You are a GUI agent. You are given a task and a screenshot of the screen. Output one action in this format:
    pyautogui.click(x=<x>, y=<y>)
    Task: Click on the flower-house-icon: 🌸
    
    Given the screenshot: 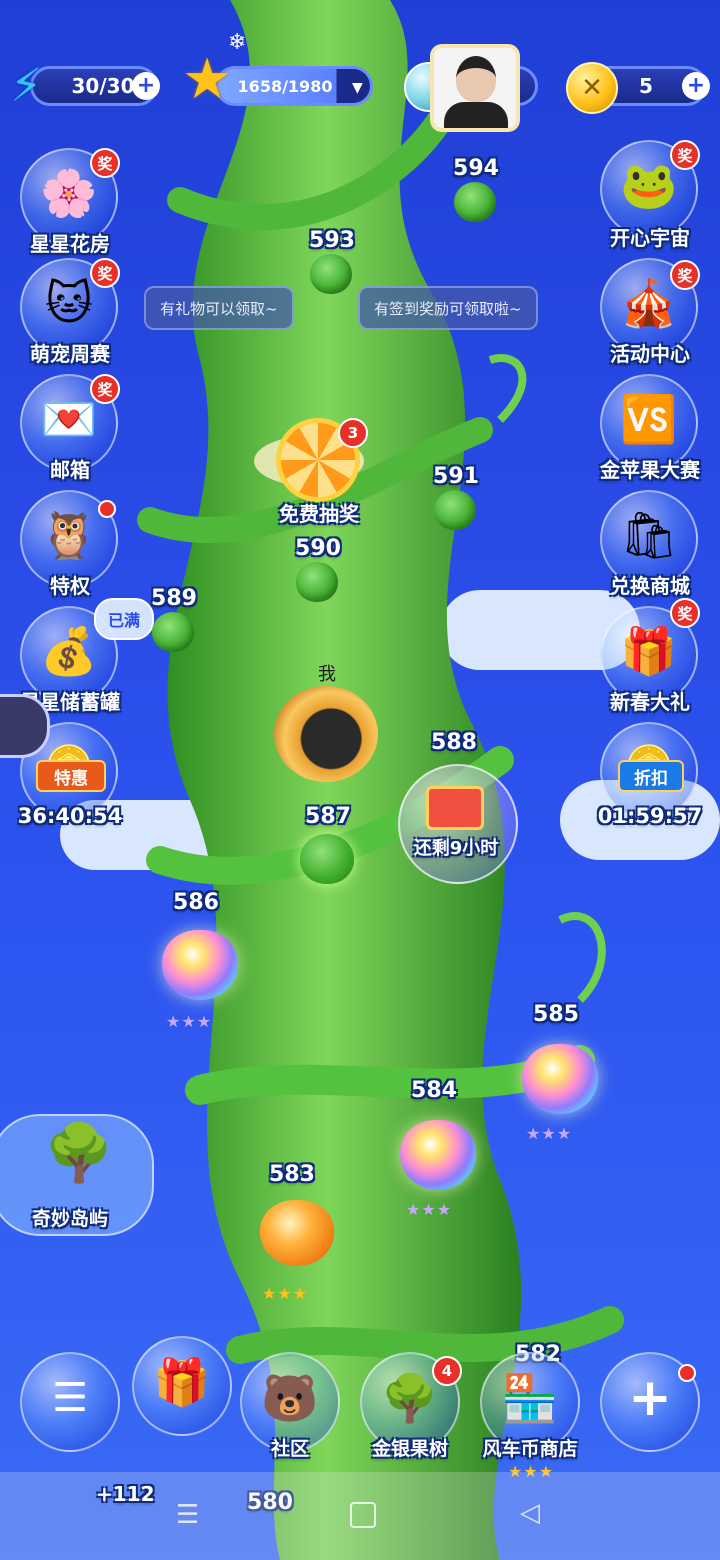 What is the action you would take?
    pyautogui.click(x=69, y=193)
    